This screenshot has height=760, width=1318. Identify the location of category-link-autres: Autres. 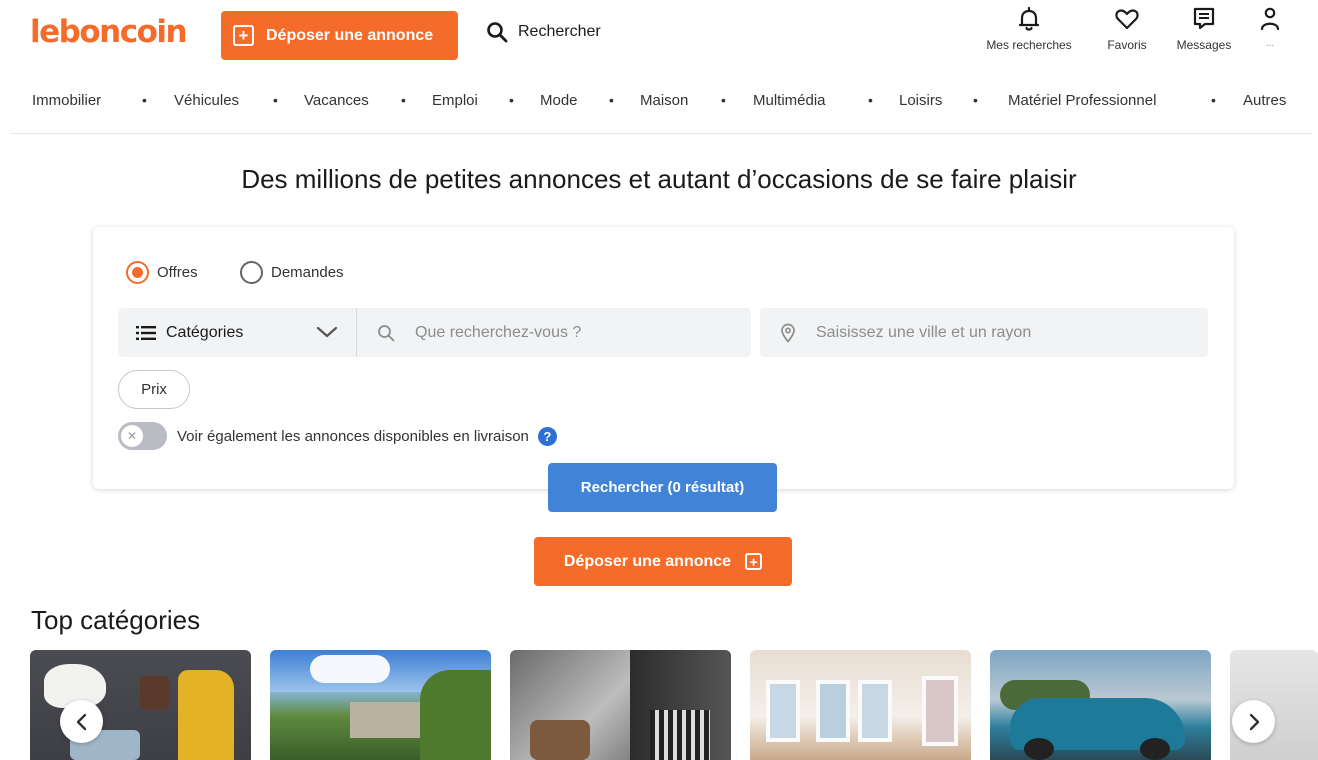
(1264, 100).